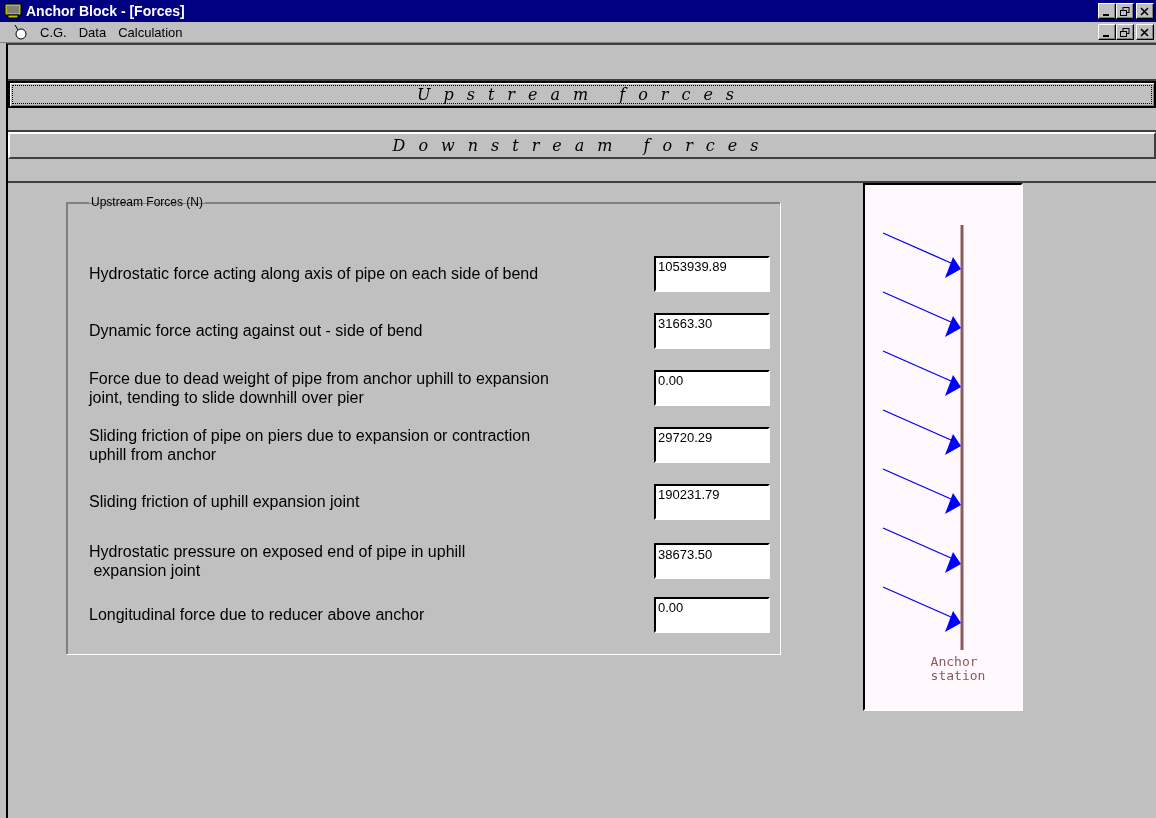  What do you see at coordinates (257, 614) in the screenshot?
I see `field-label: Longitudinal force due to reducer above anchor` at bounding box center [257, 614].